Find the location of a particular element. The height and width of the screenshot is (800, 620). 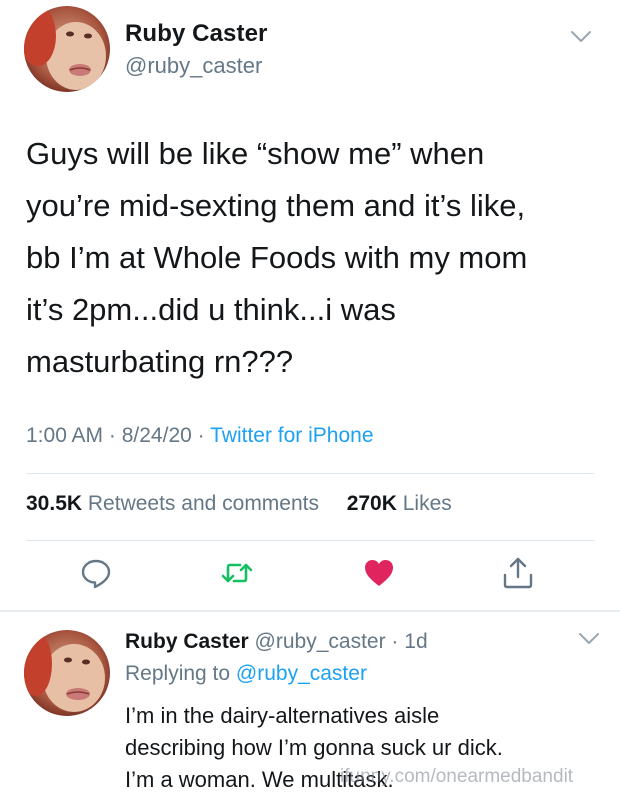

replying-to-label: Replying to is located at coordinates (178, 673).